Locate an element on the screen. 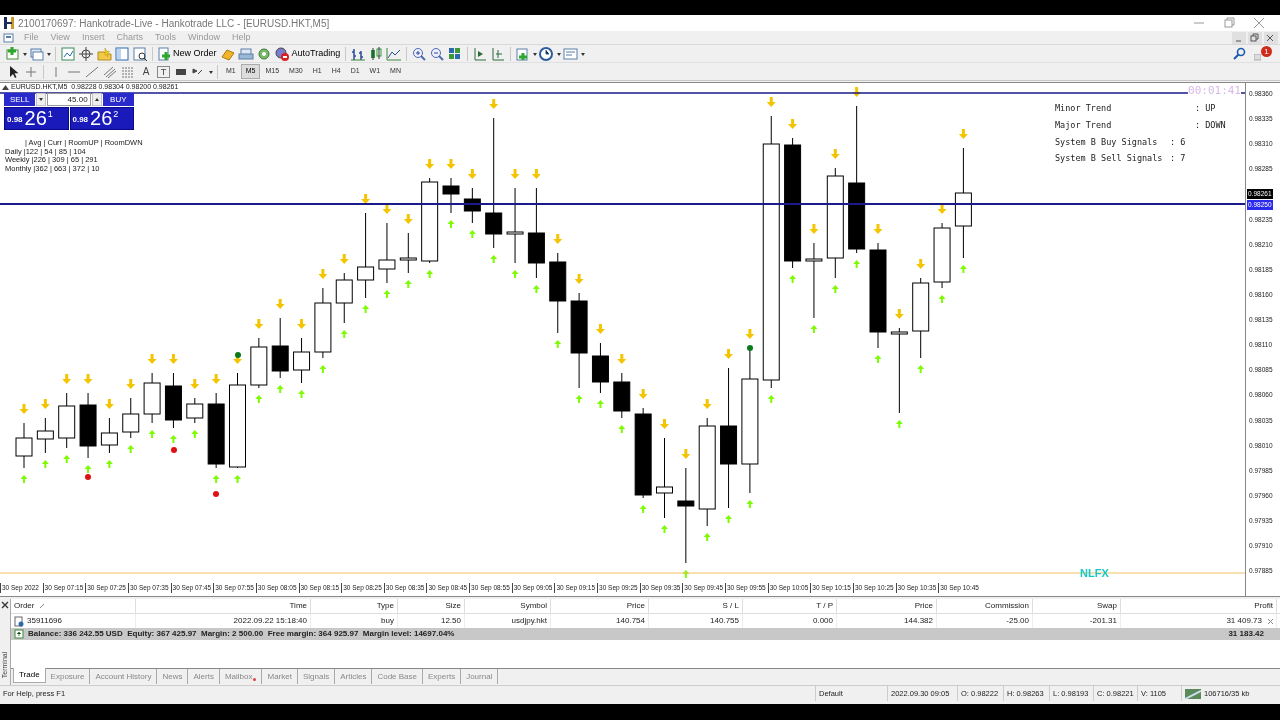 The width and height of the screenshot is (1280, 720). table-cell: 140.755 is located at coordinates (724, 621).